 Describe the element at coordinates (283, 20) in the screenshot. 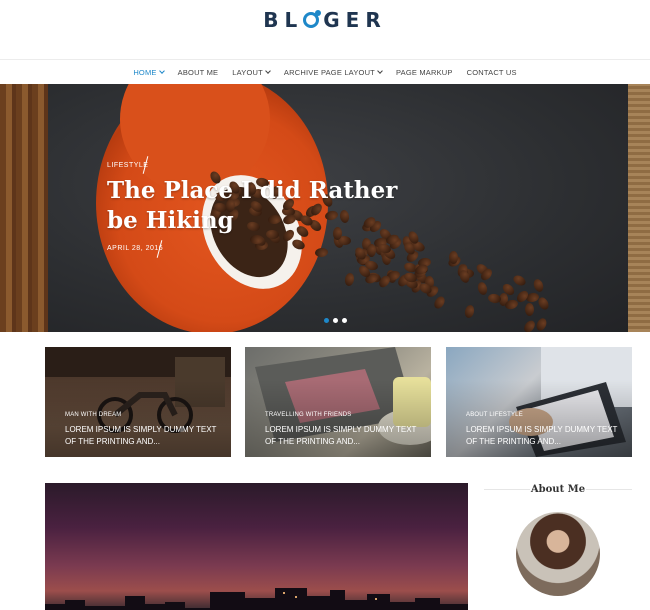

I see `logo-text-start: BL` at that location.